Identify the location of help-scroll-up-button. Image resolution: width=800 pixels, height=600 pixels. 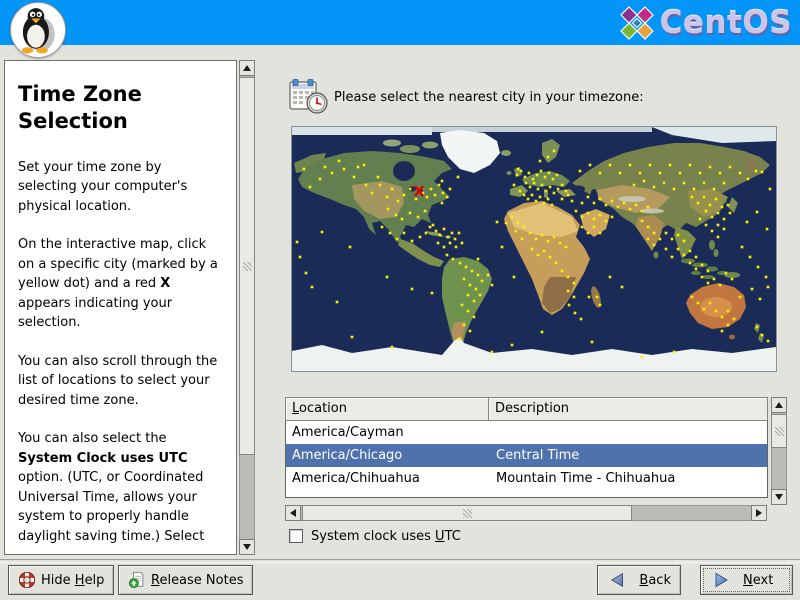
(247, 68).